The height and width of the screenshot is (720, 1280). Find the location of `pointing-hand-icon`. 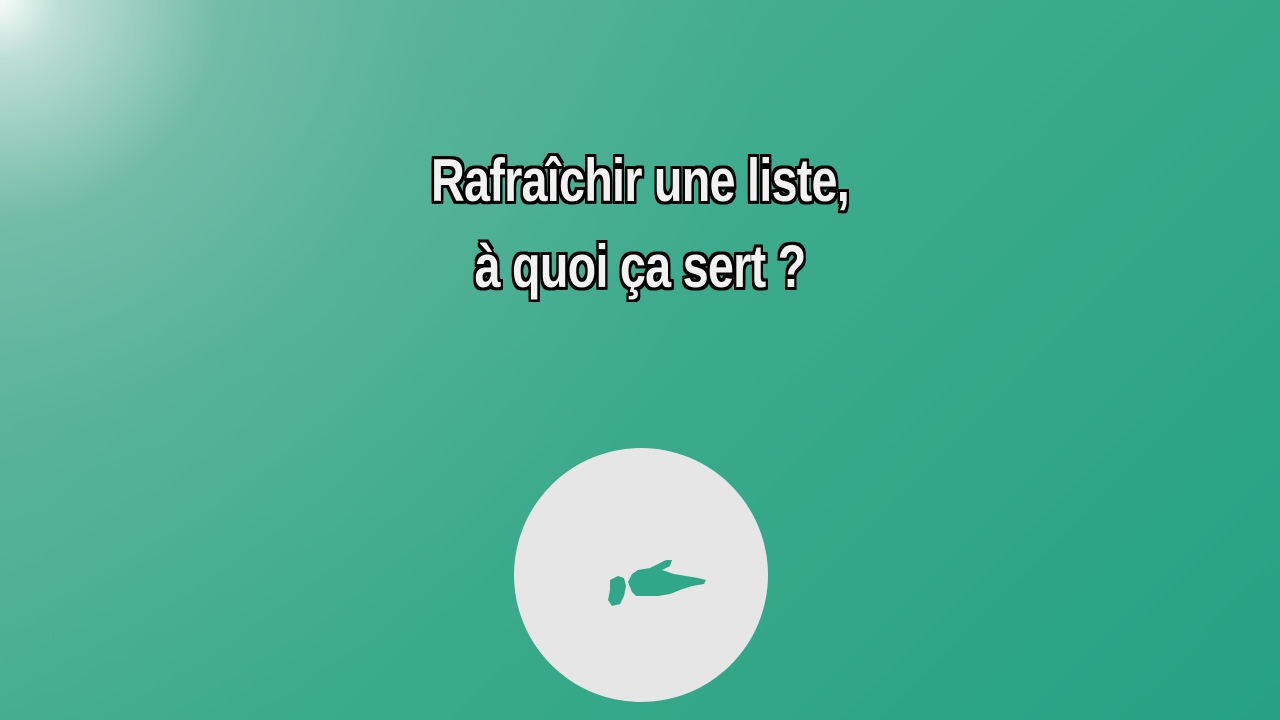

pointing-hand-icon is located at coordinates (657, 583).